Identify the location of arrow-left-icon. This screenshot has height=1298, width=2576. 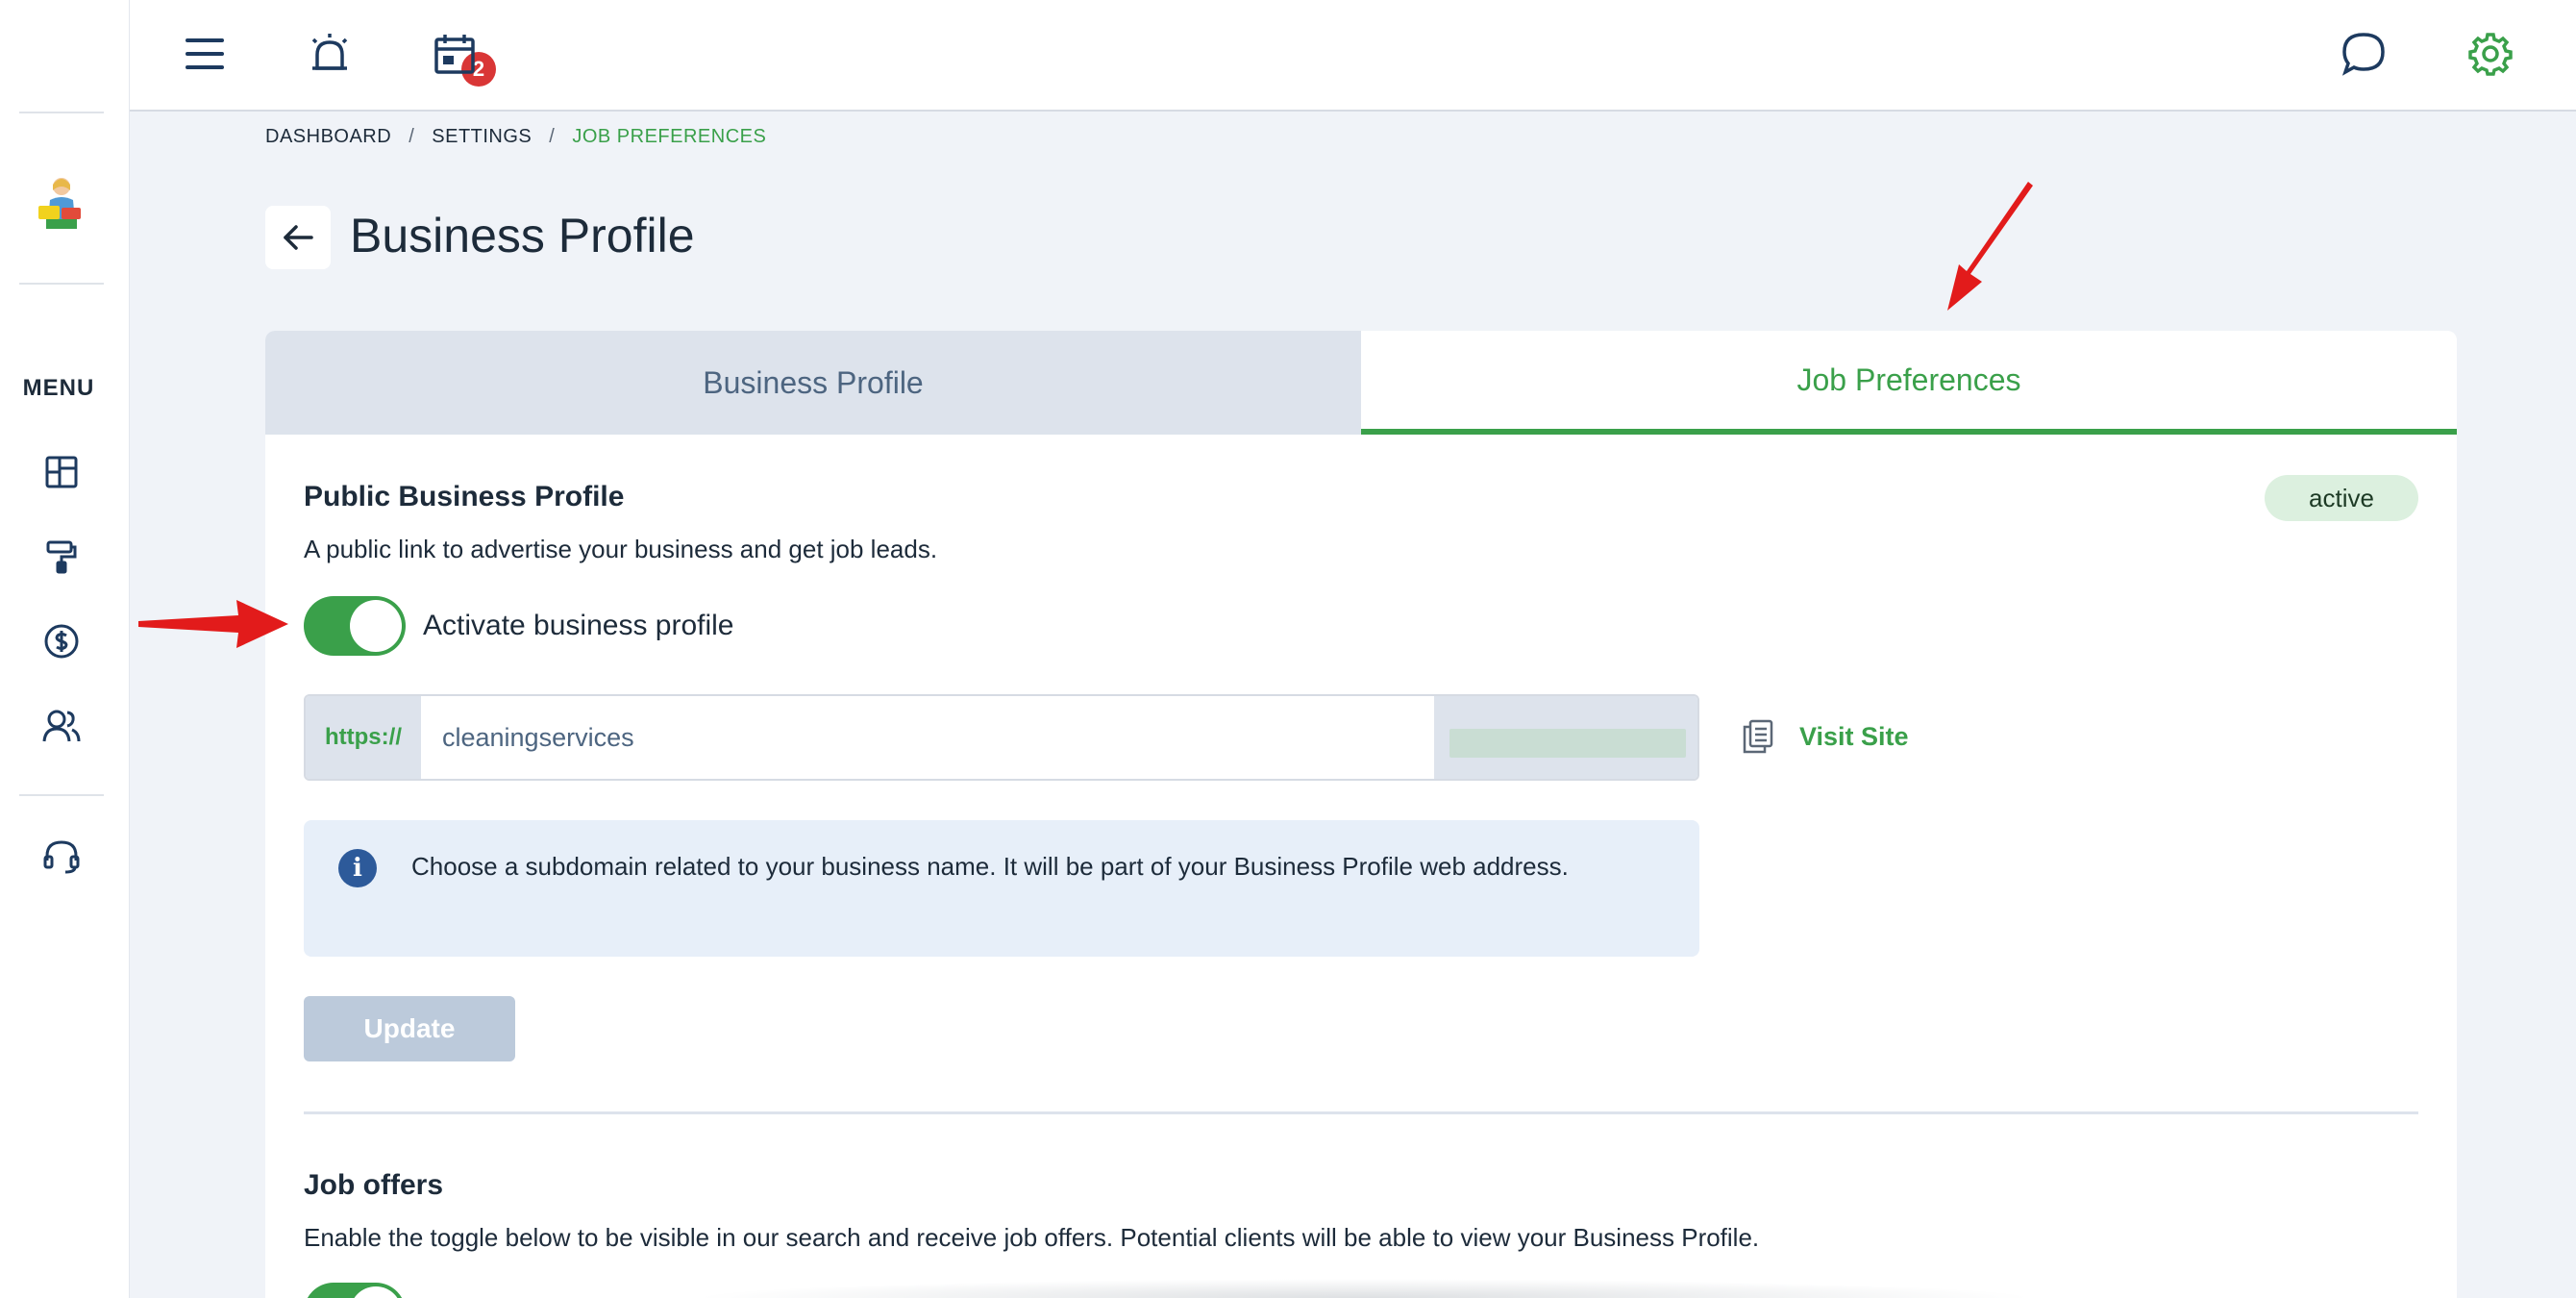
(298, 238).